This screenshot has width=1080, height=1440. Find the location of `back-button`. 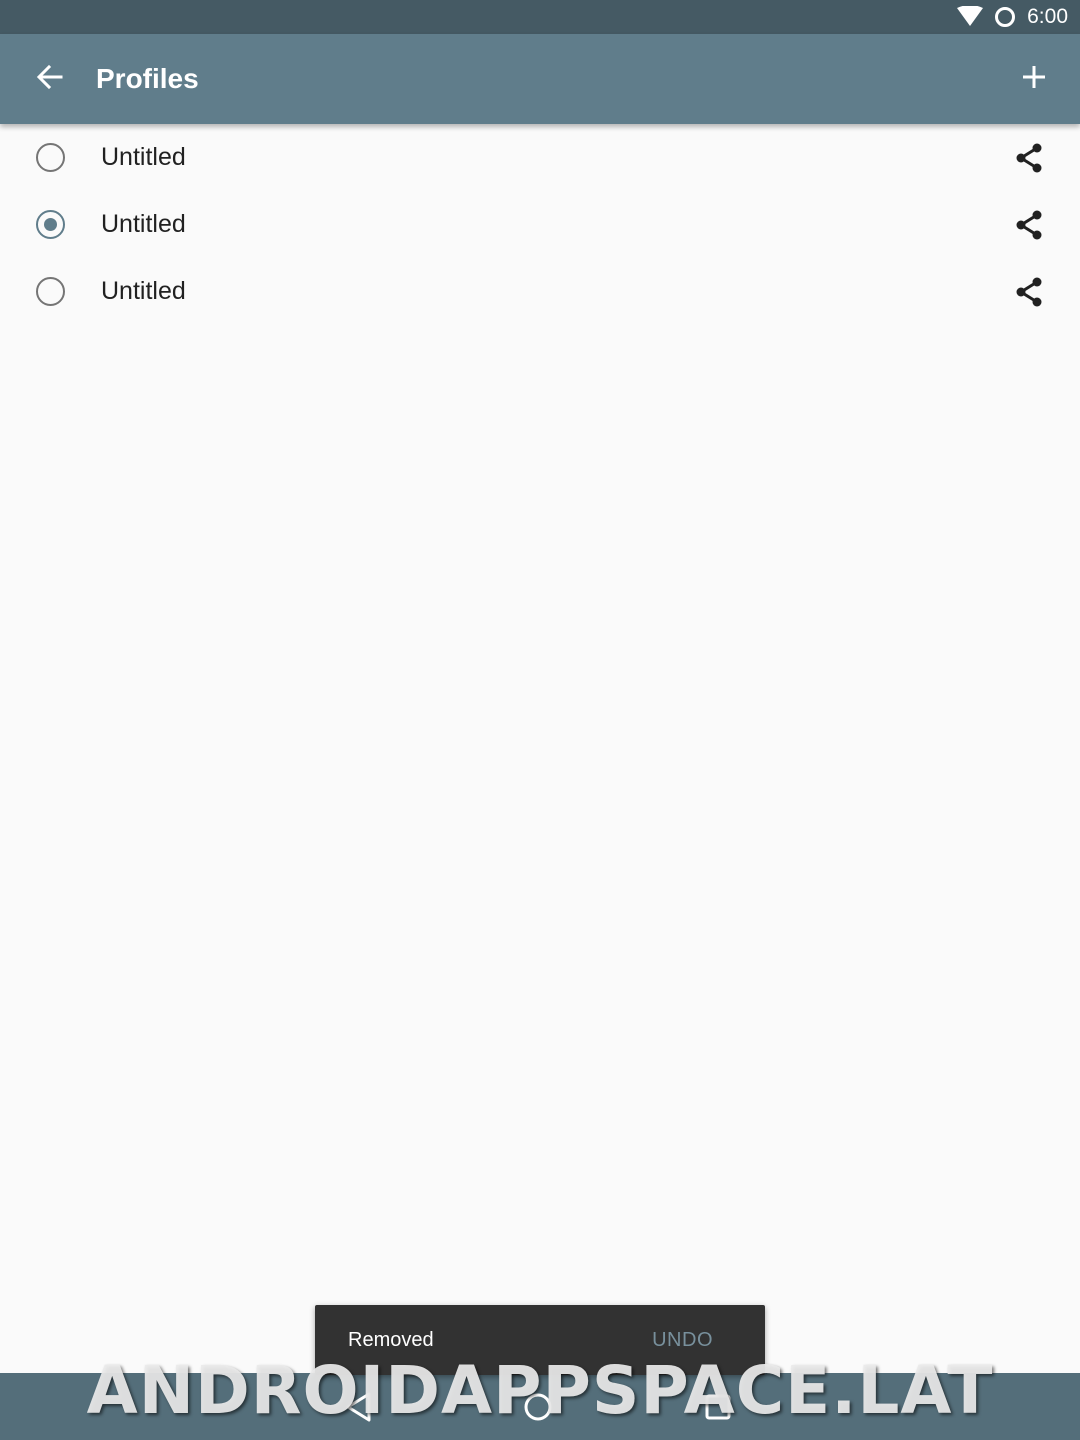

back-button is located at coordinates (50, 79).